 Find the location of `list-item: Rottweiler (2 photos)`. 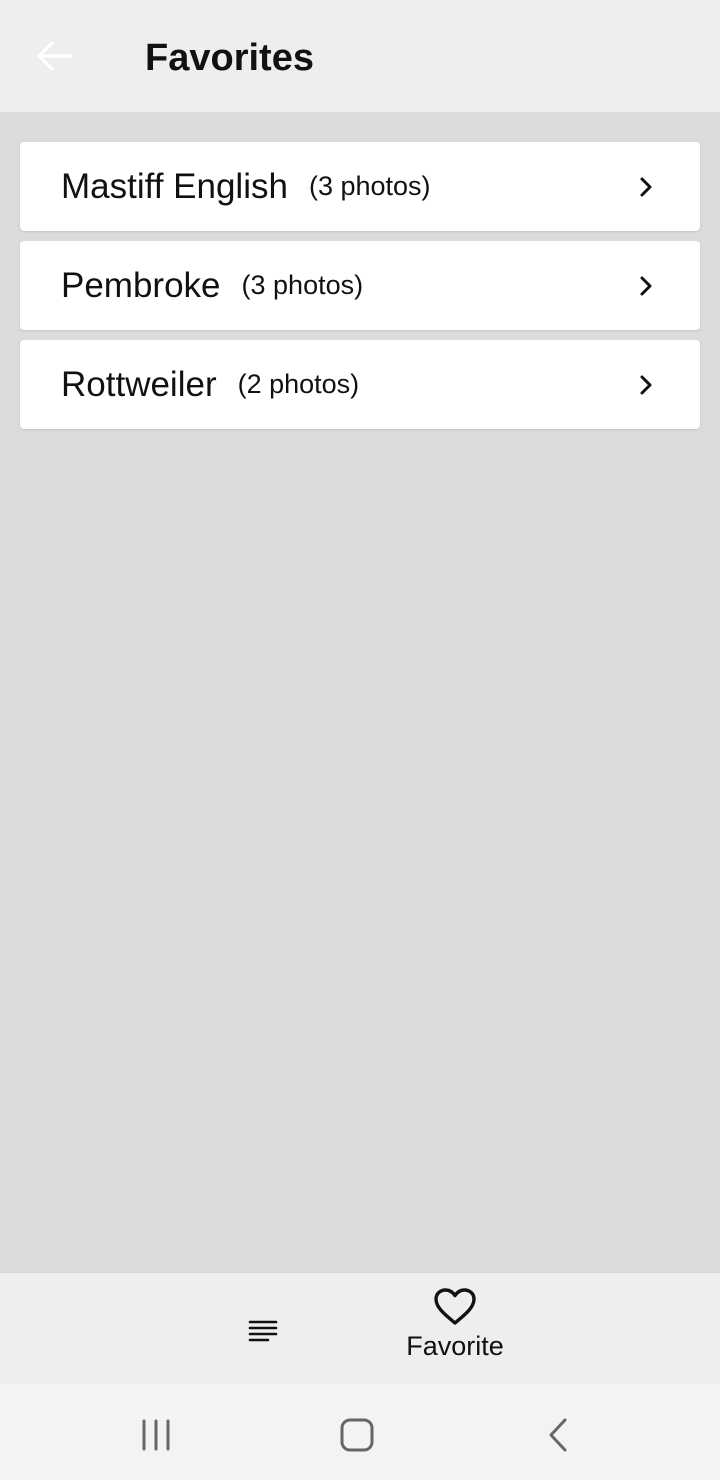

list-item: Rottweiler (2 photos) is located at coordinates (360, 384).